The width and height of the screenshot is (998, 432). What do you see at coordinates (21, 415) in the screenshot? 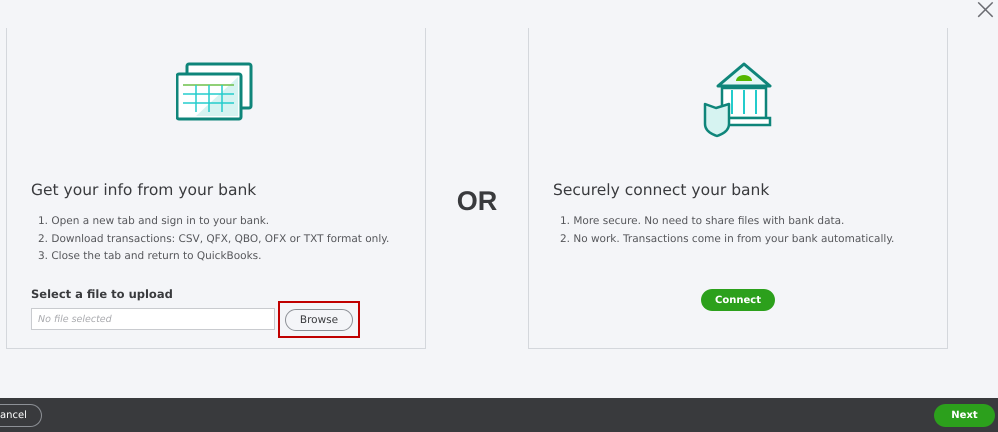
I see `cancel-button: ancel` at bounding box center [21, 415].